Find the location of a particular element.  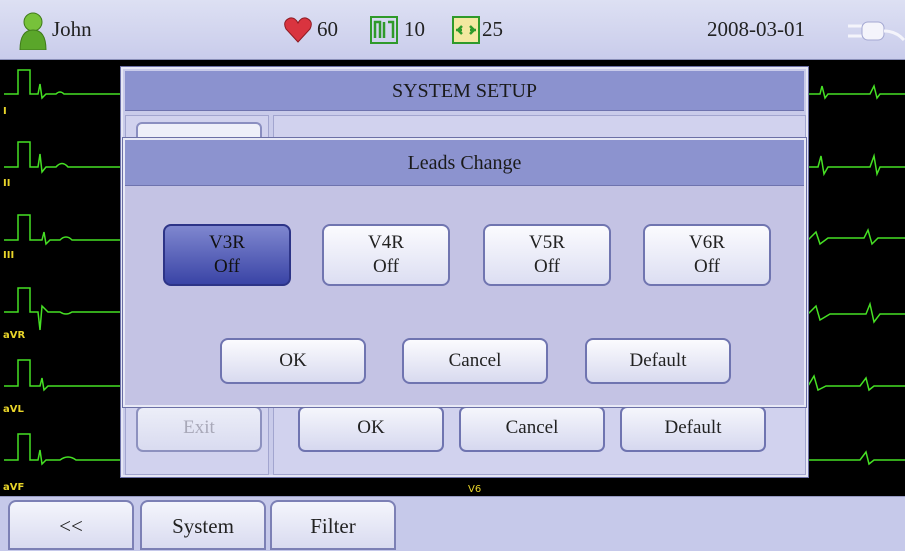

lead-option-name: V5R is located at coordinates (547, 242).